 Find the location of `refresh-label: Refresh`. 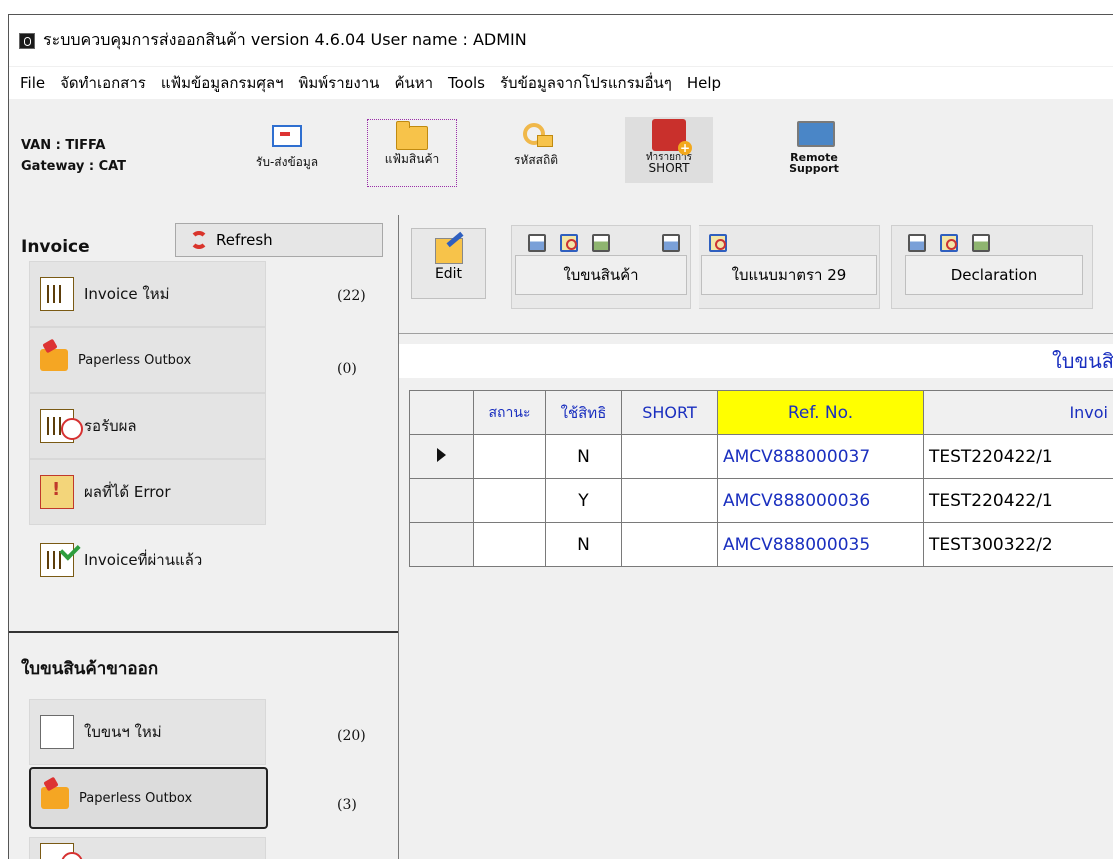

refresh-label: Refresh is located at coordinates (244, 240).